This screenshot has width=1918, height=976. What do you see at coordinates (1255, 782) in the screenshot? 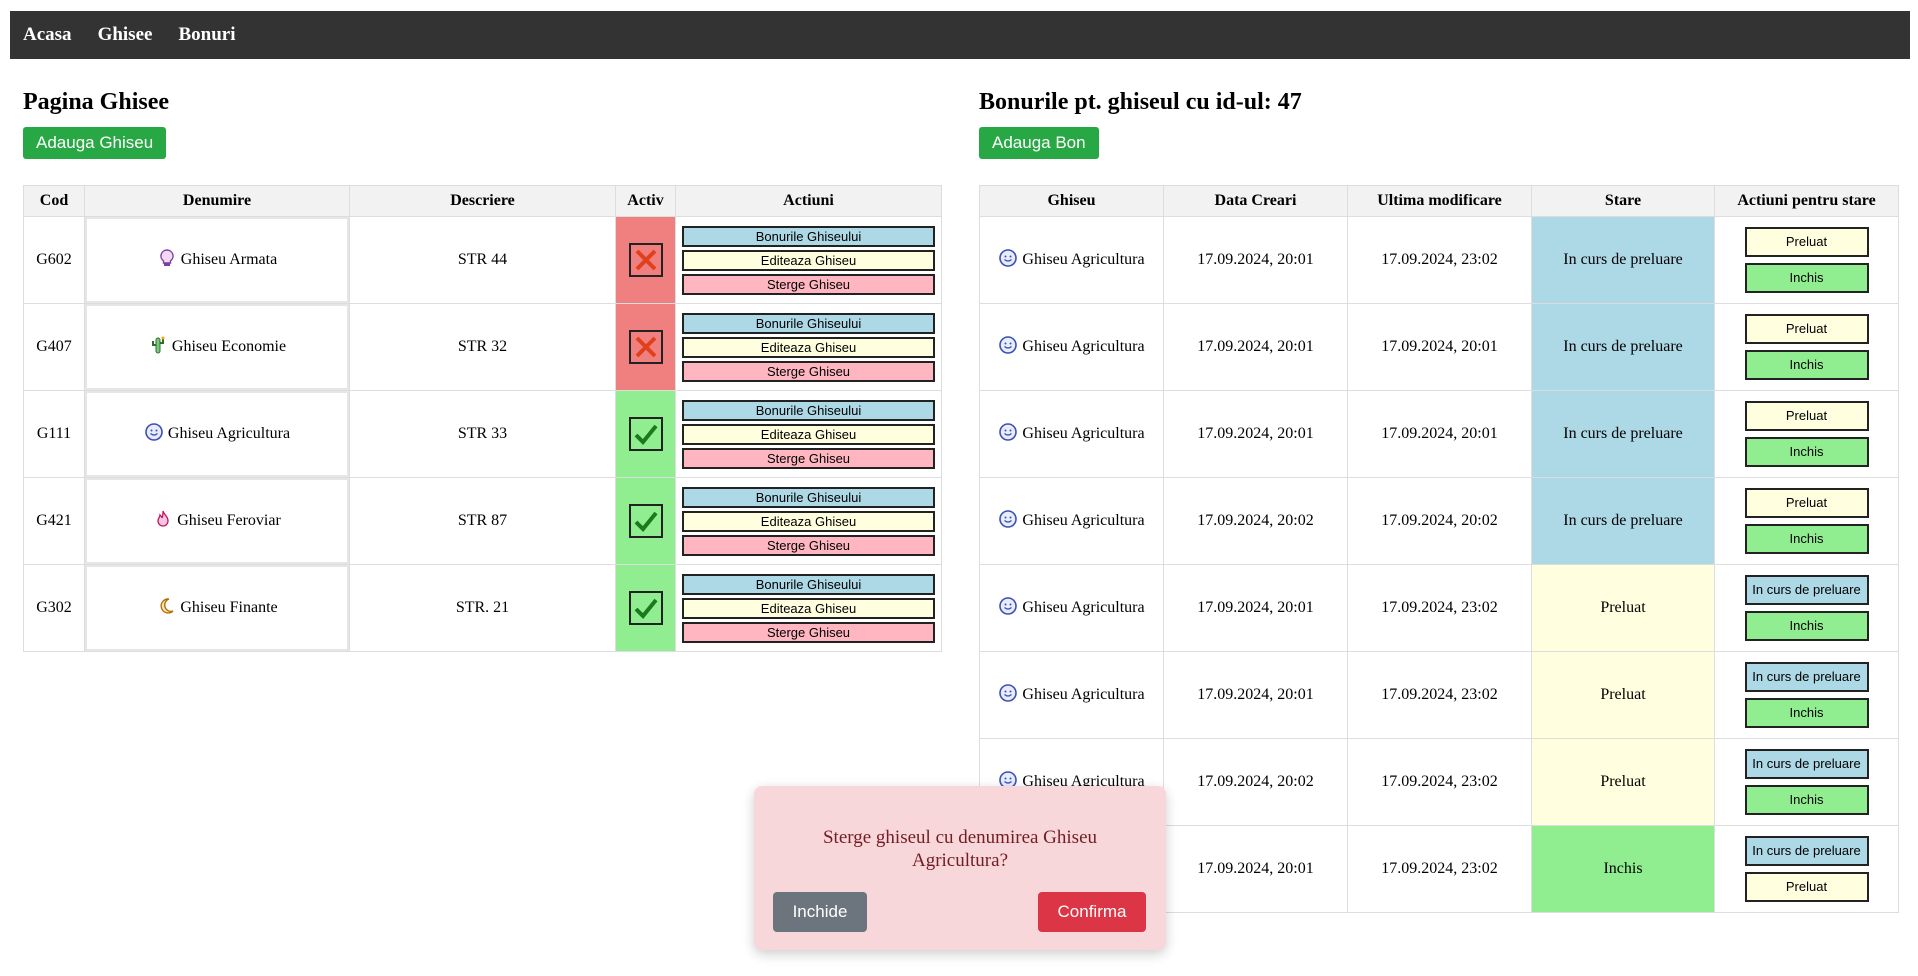
I see `data-creare-cell: 17.09.2024, 20:02` at bounding box center [1255, 782].